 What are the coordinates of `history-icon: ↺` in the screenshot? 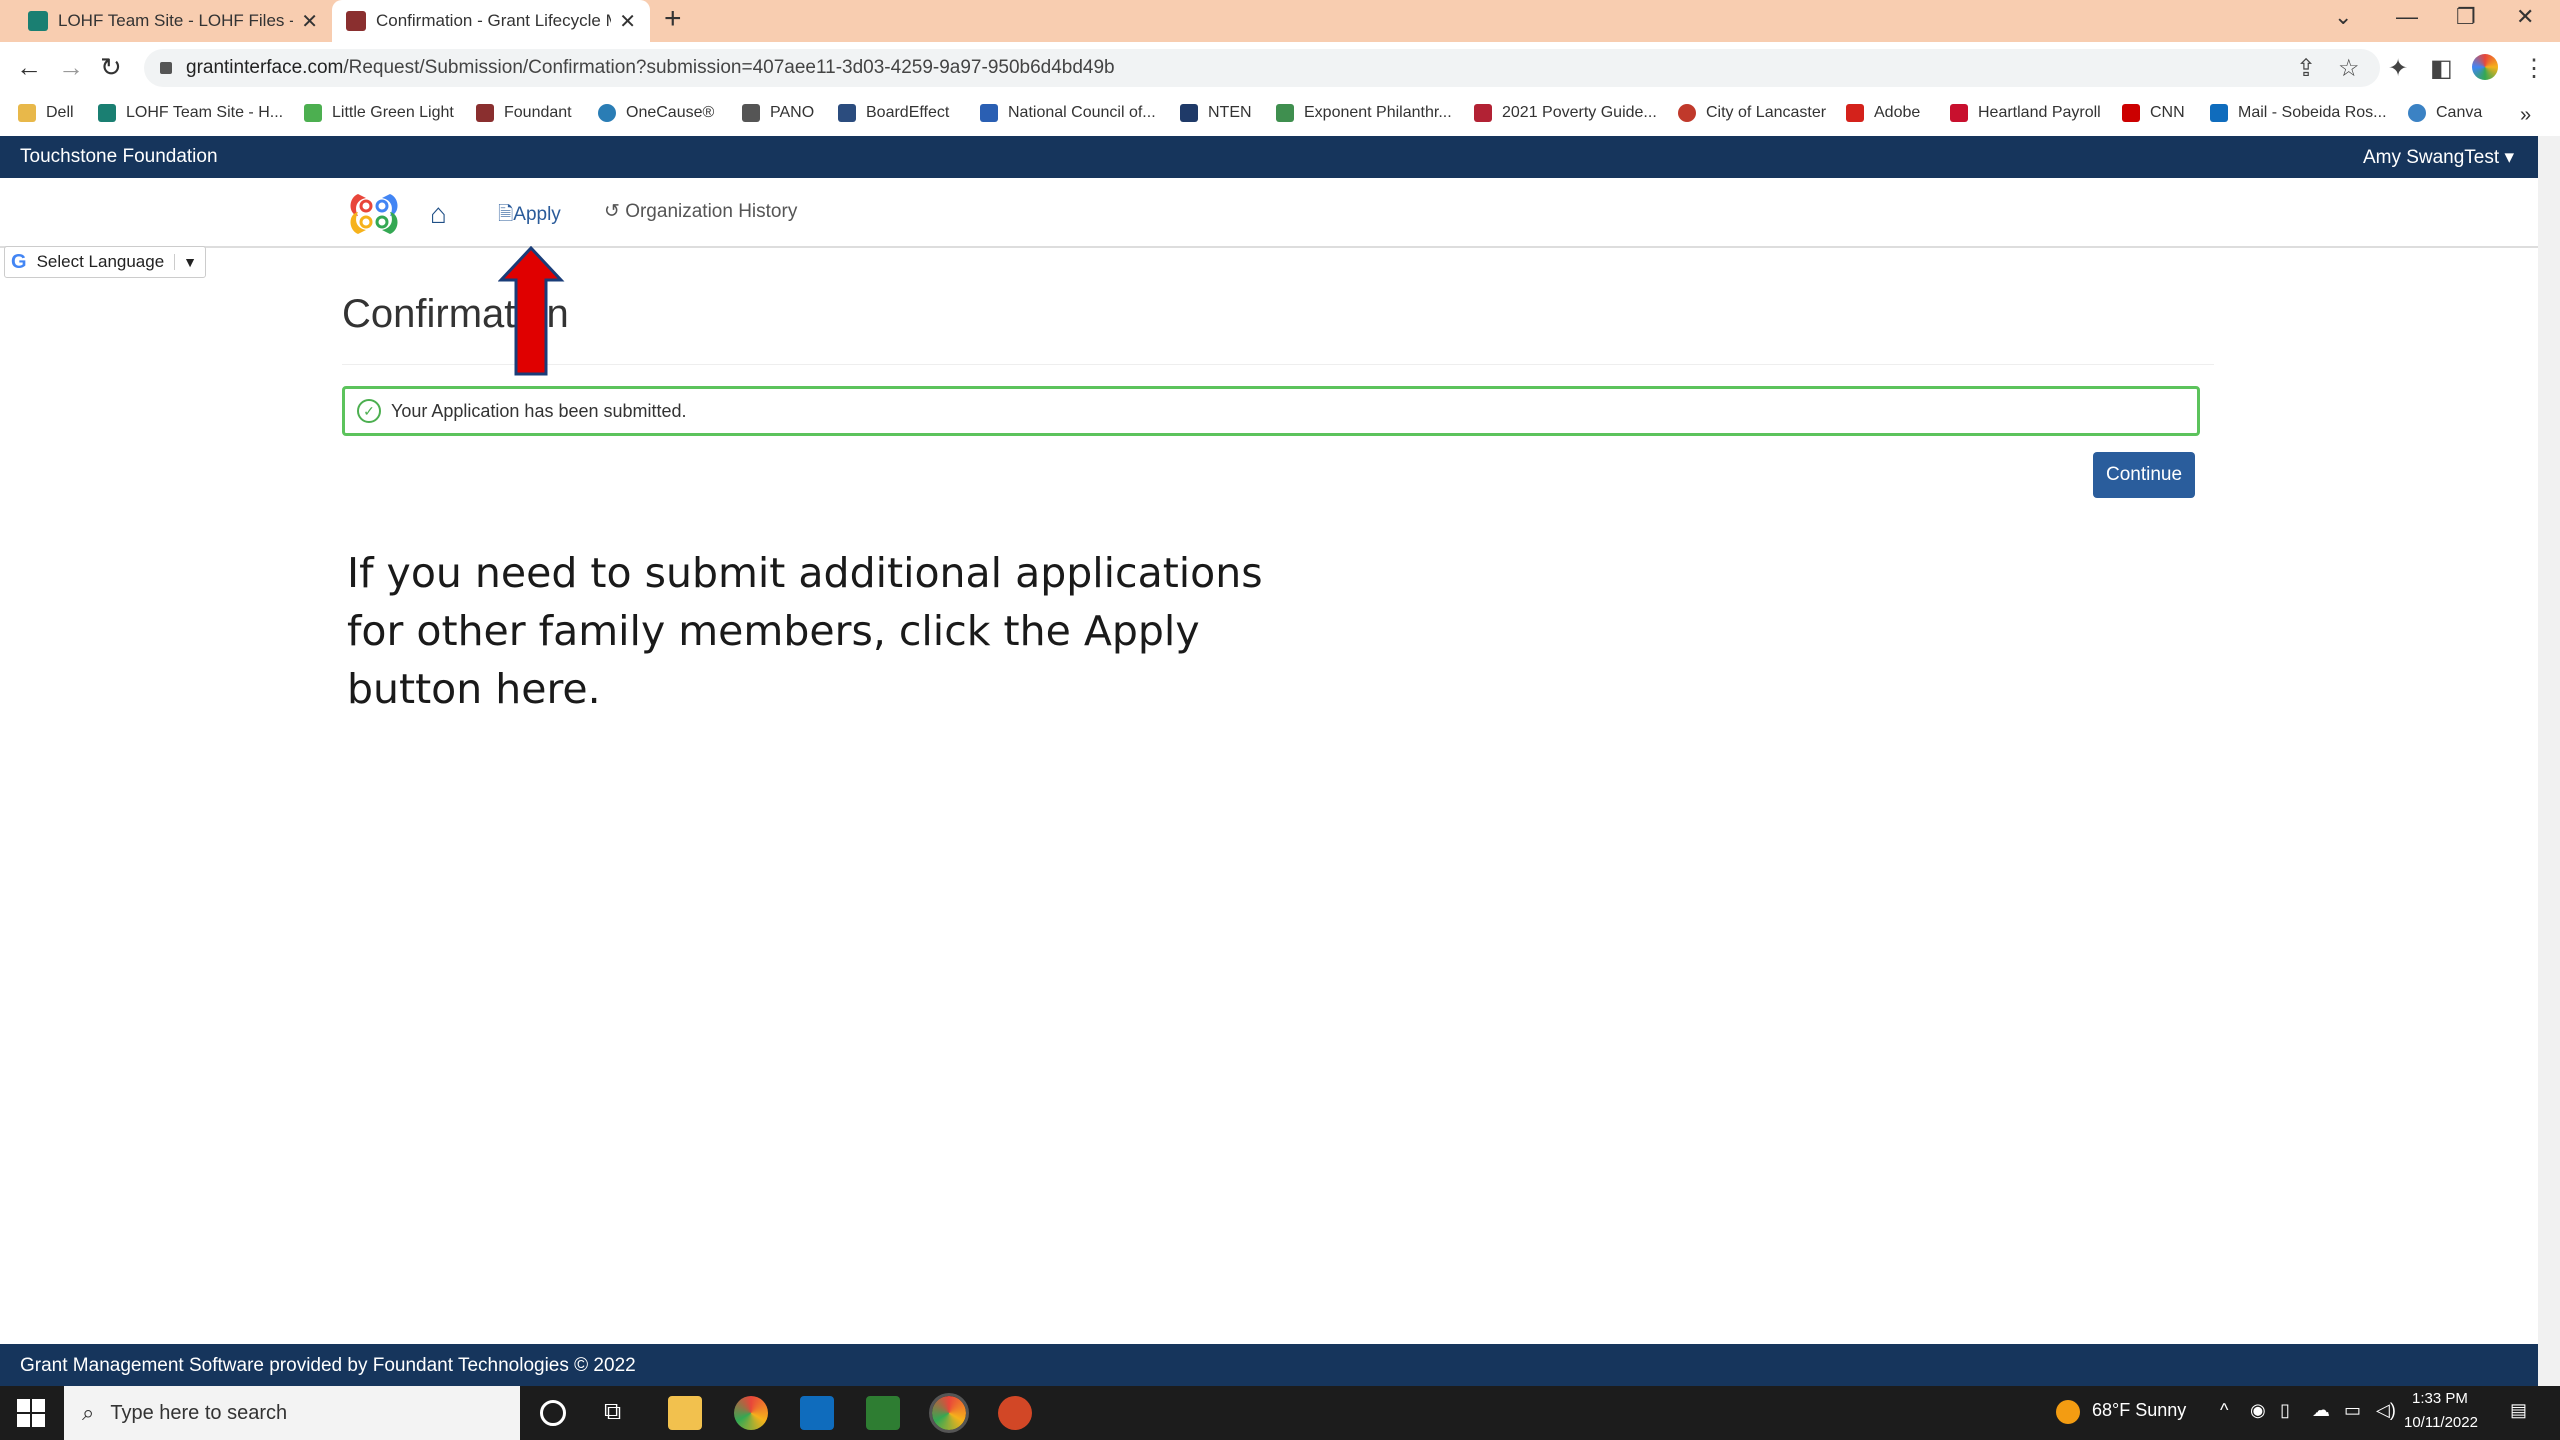 It's located at (615, 211).